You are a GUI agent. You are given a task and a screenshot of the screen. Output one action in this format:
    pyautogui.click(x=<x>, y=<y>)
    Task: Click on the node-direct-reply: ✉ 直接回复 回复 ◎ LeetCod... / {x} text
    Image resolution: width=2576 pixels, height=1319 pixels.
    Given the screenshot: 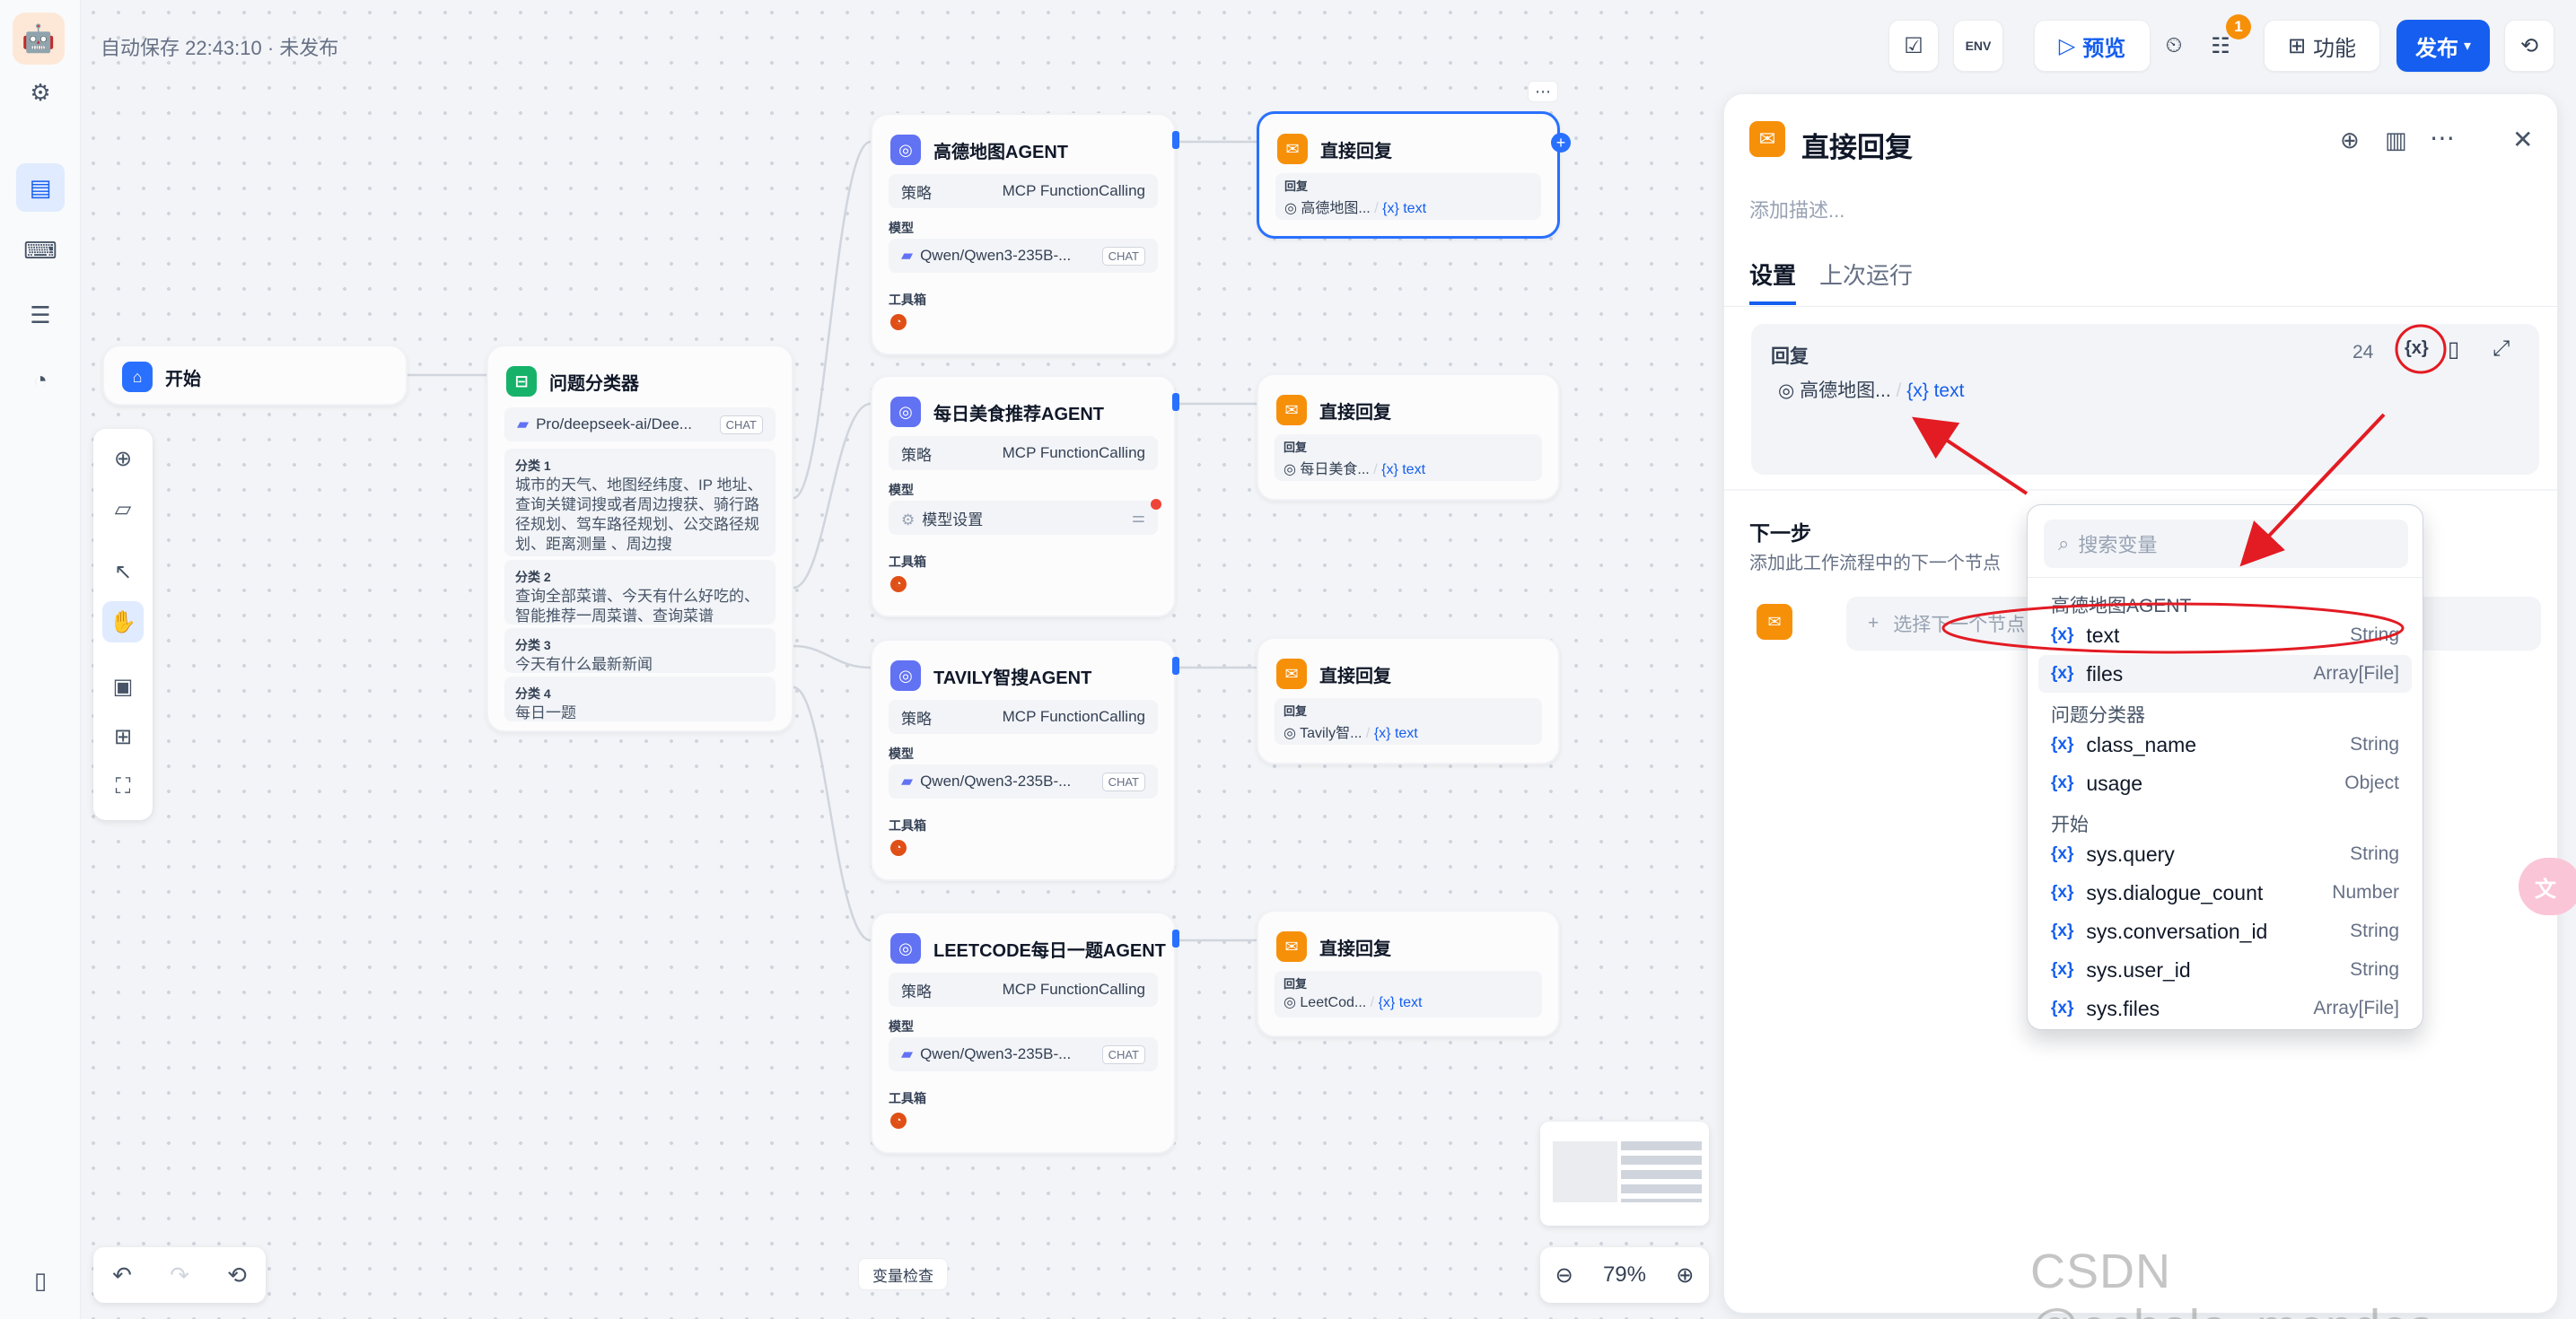 What is the action you would take?
    pyautogui.click(x=1408, y=973)
    